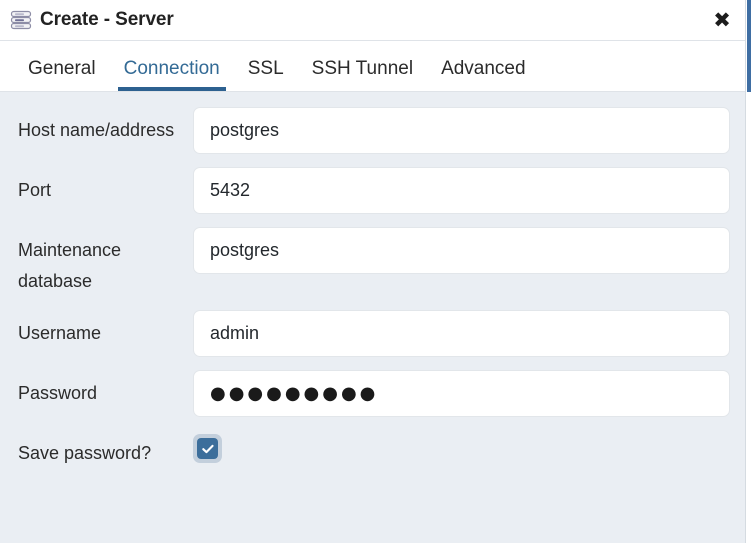  I want to click on label-save-password: Save password?, so click(85, 453).